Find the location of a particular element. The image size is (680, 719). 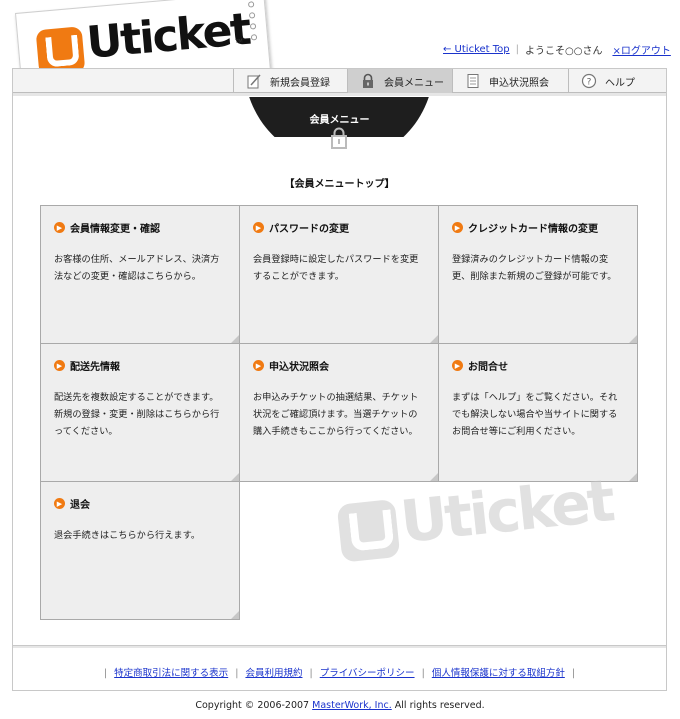

logo-mark-icon is located at coordinates (368, 530).